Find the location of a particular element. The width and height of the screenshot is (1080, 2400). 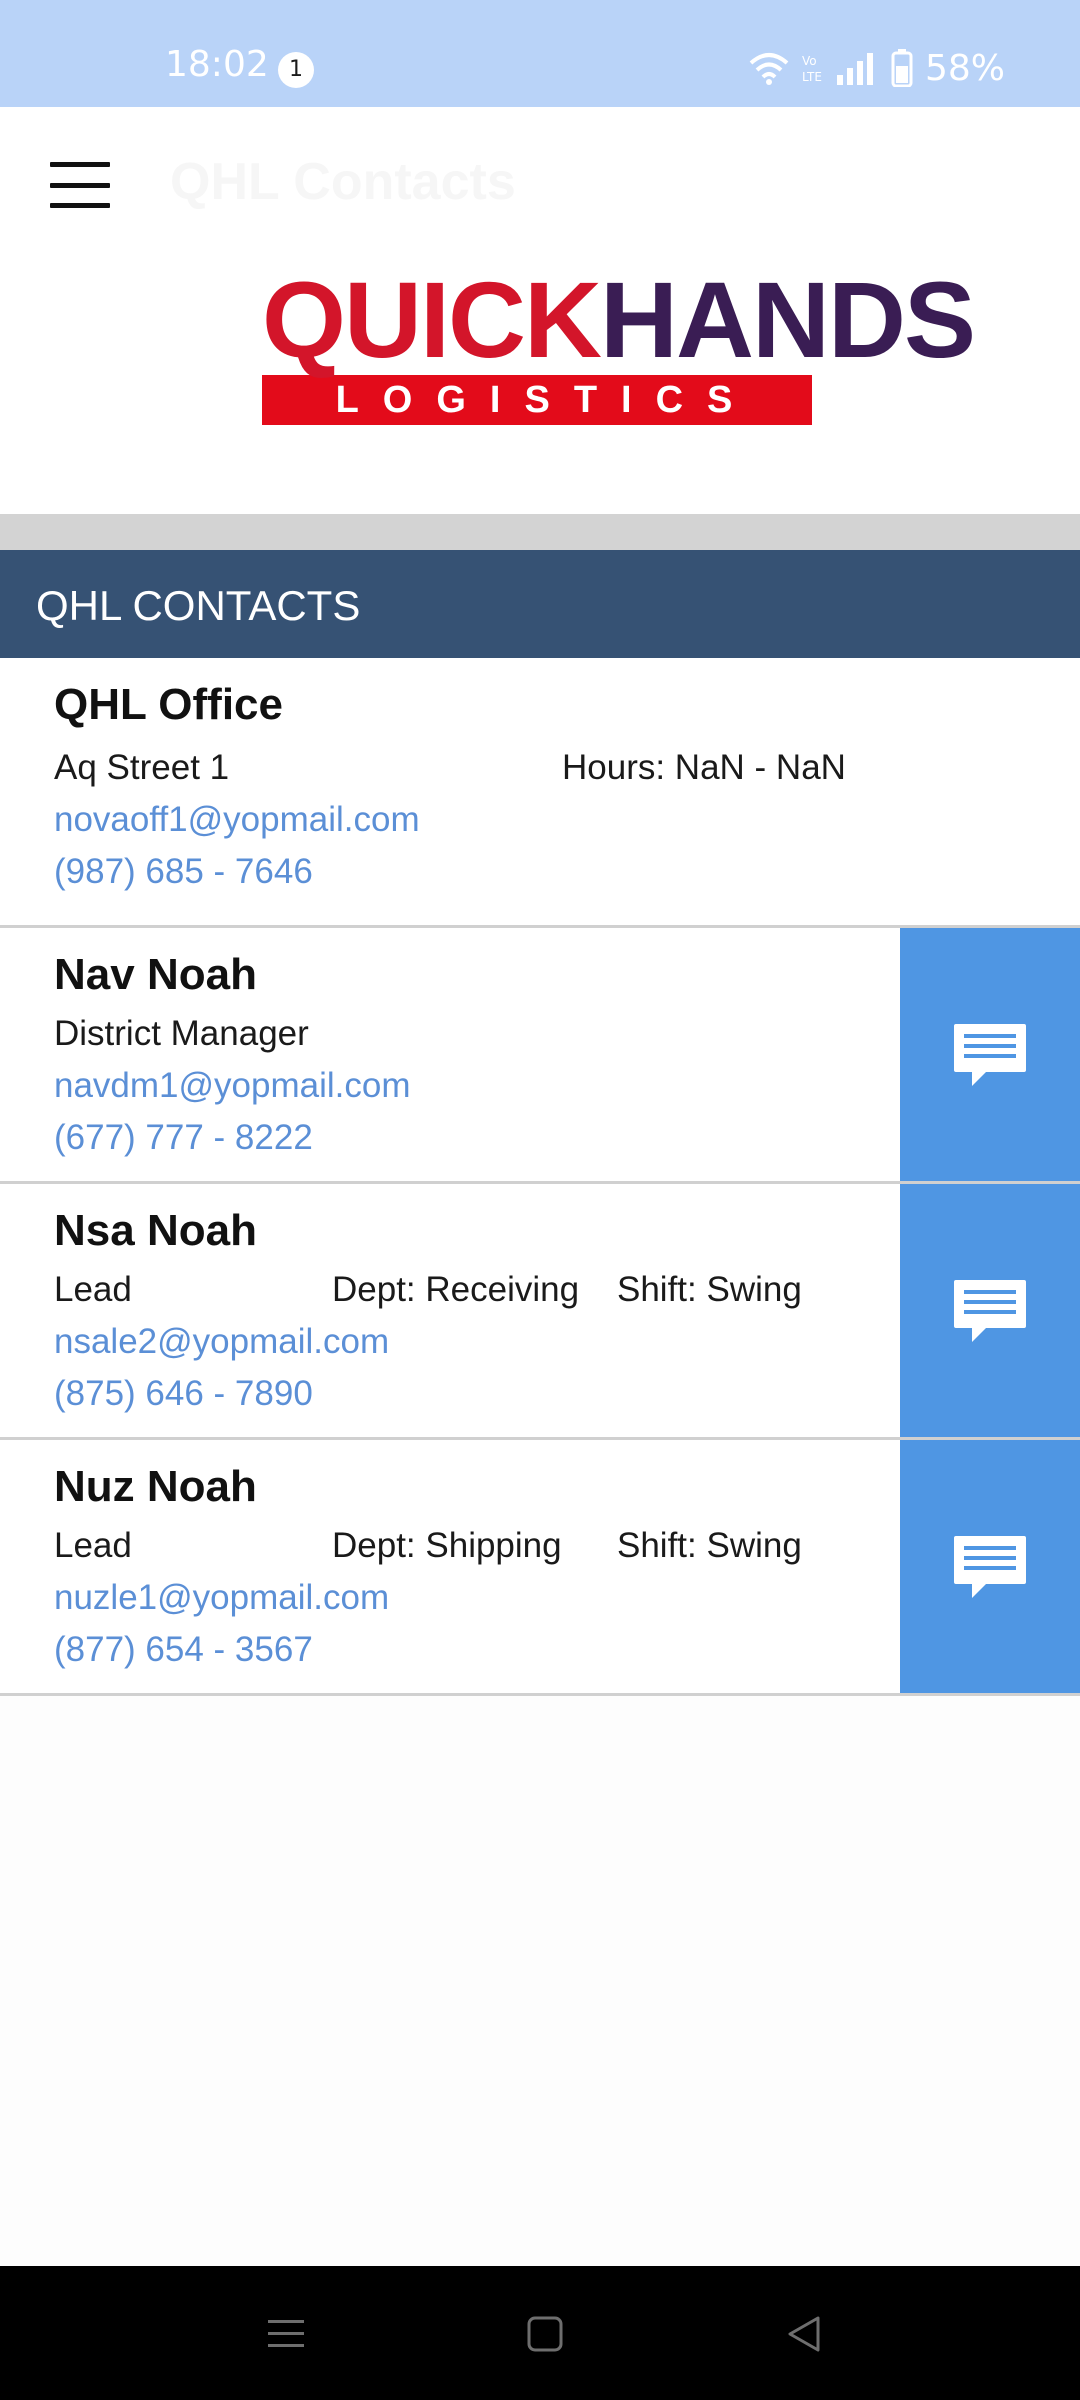

contact-name: Nsa Noah is located at coordinates (155, 1230).